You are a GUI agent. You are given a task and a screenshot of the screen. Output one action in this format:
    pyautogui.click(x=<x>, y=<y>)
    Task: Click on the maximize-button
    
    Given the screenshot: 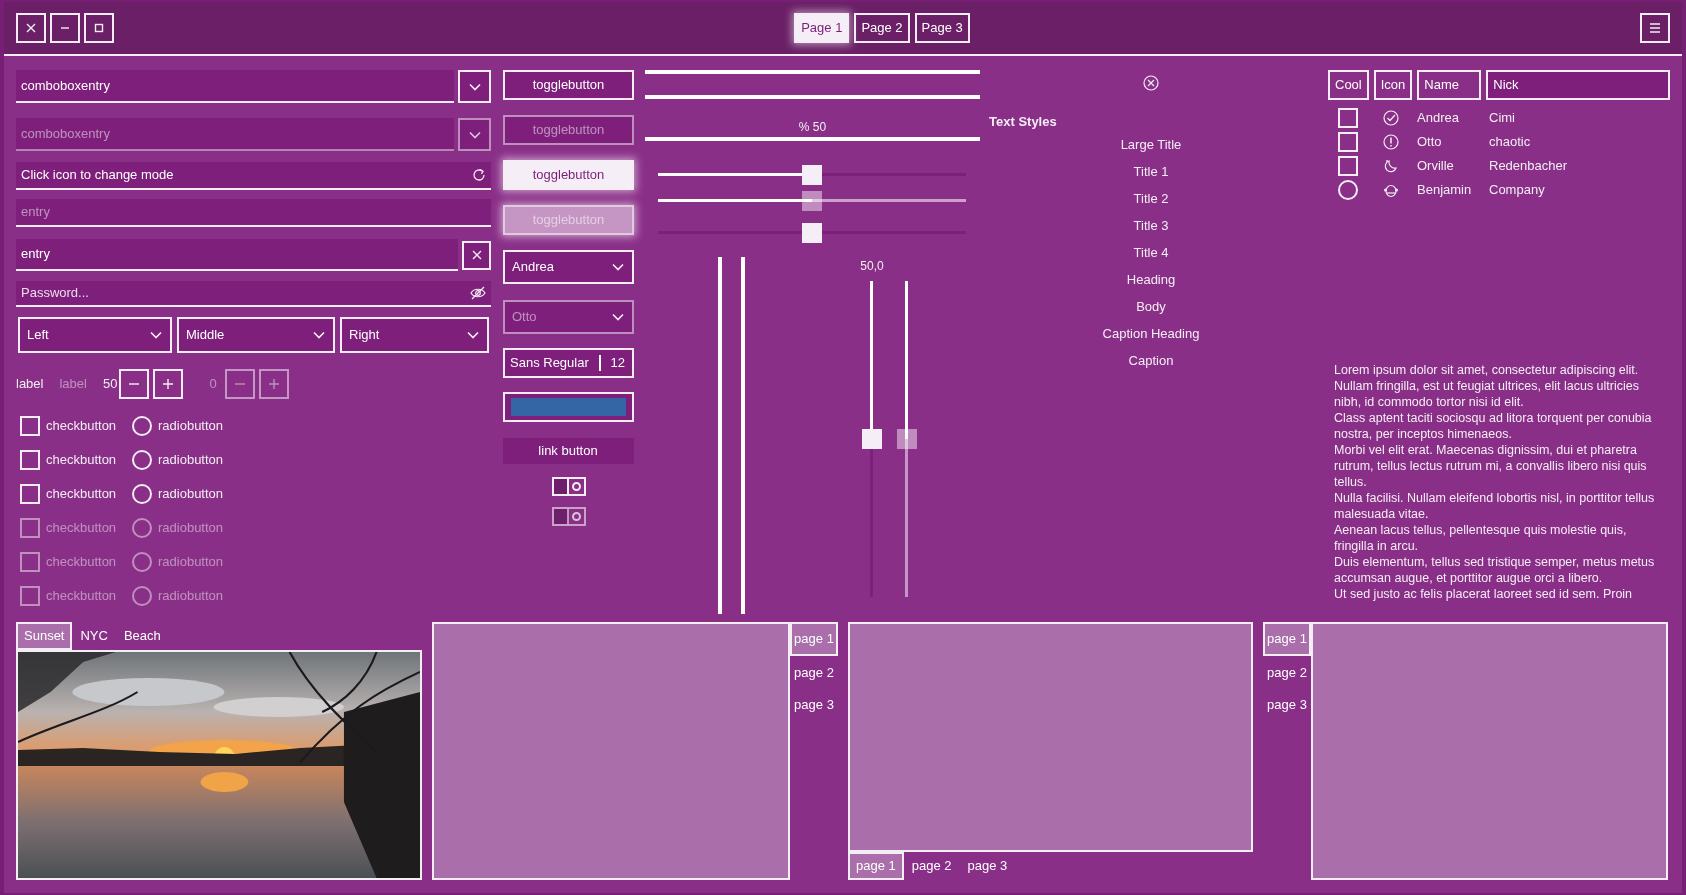 What is the action you would take?
    pyautogui.click(x=99, y=28)
    